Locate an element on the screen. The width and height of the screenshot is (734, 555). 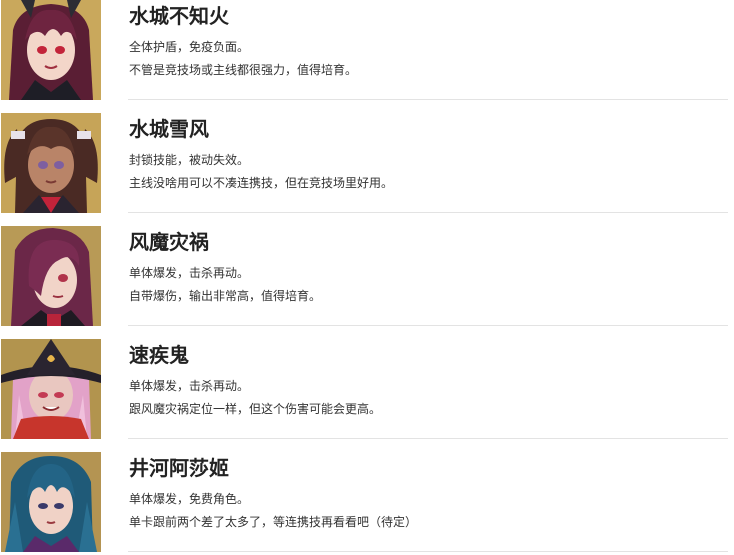
character-comment: 跟风魔灾祸定位一样，但这个伤害可能会更高。 is located at coordinates (255, 409).